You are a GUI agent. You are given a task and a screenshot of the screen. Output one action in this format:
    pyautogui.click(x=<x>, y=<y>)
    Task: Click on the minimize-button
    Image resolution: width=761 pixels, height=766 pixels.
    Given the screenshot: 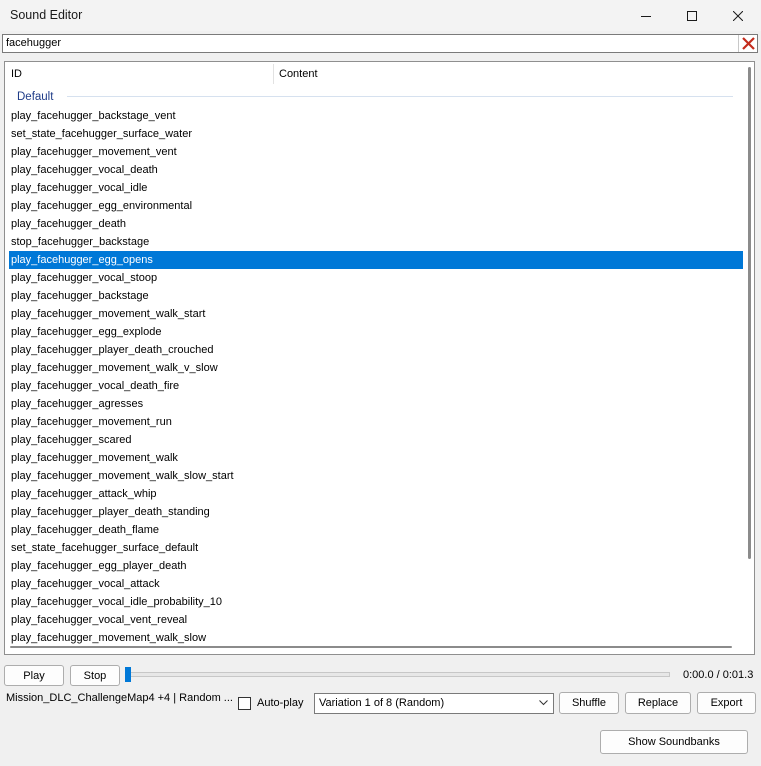 What is the action you would take?
    pyautogui.click(x=646, y=15)
    